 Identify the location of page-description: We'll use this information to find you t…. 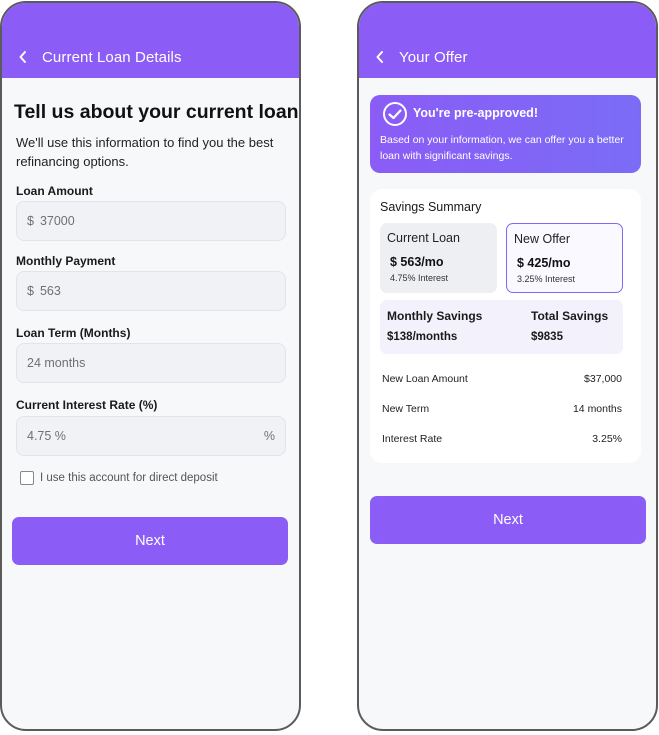
(145, 152).